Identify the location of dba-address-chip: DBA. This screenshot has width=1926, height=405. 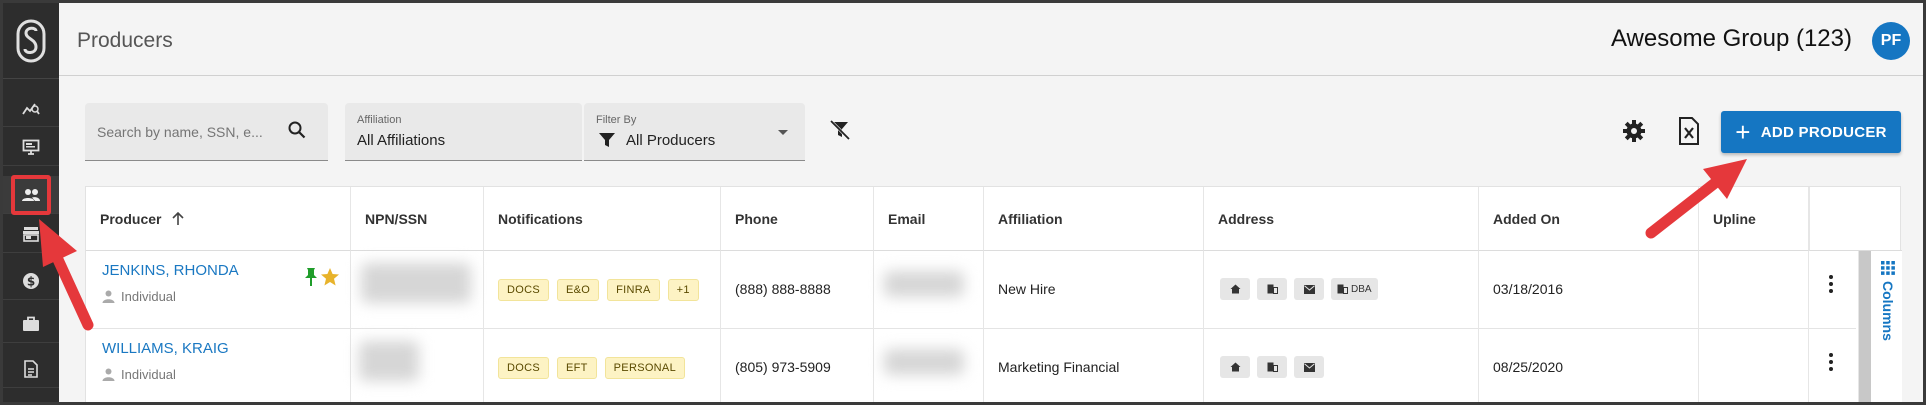
(1354, 289).